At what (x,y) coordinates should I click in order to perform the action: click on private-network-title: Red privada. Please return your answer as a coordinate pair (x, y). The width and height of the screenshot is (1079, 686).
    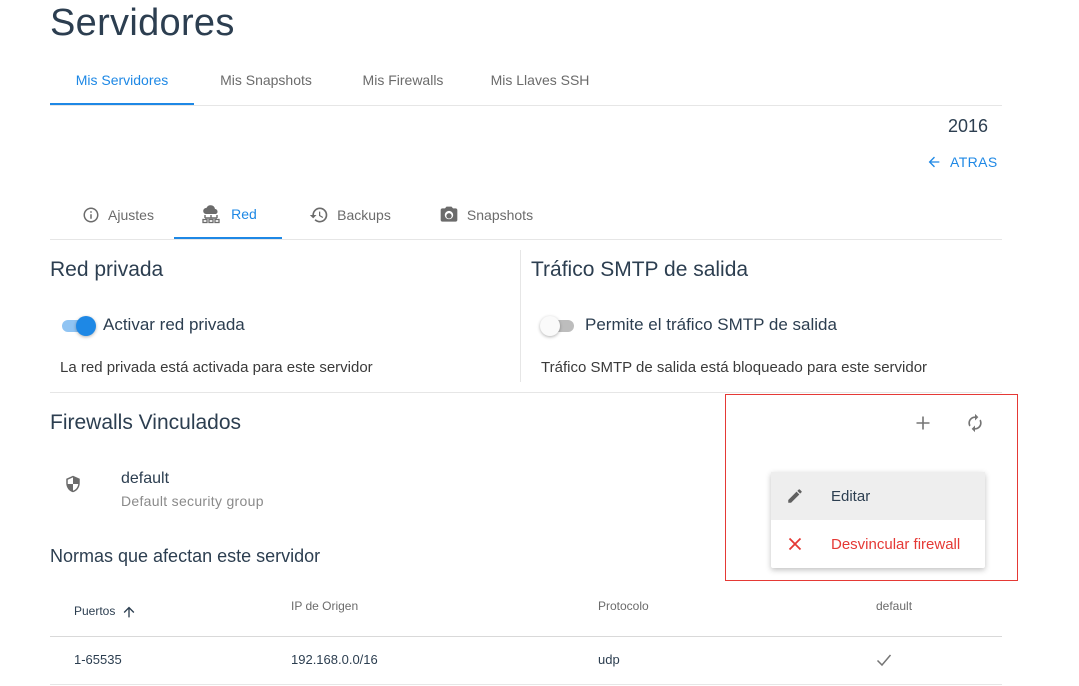
    Looking at the image, I should click on (107, 269).